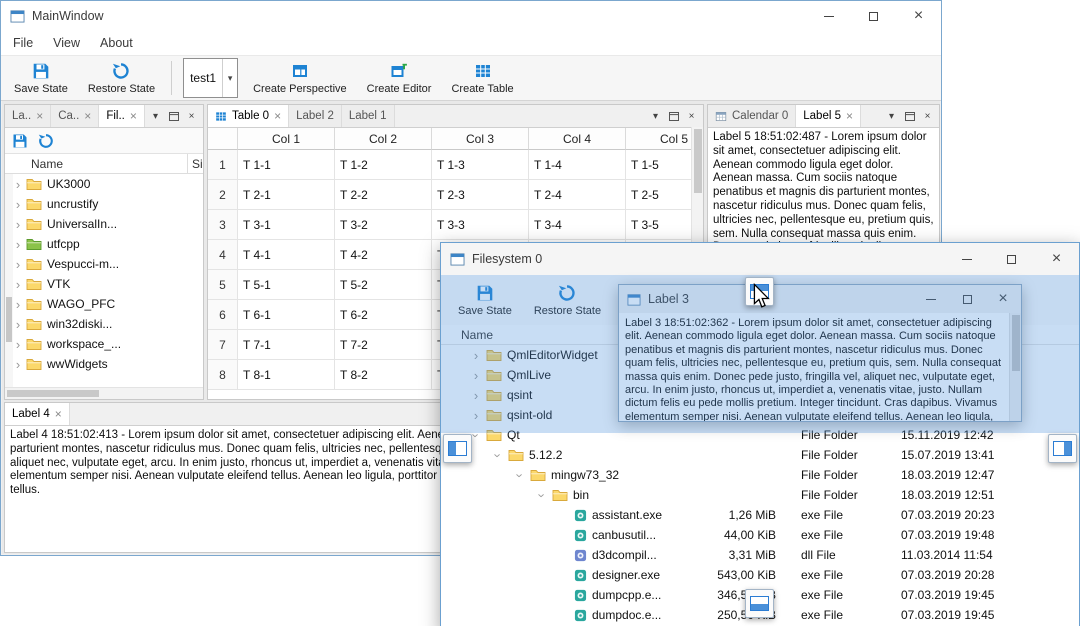 The image size is (1080, 626). I want to click on create-table-button: Create Table, so click(482, 78).